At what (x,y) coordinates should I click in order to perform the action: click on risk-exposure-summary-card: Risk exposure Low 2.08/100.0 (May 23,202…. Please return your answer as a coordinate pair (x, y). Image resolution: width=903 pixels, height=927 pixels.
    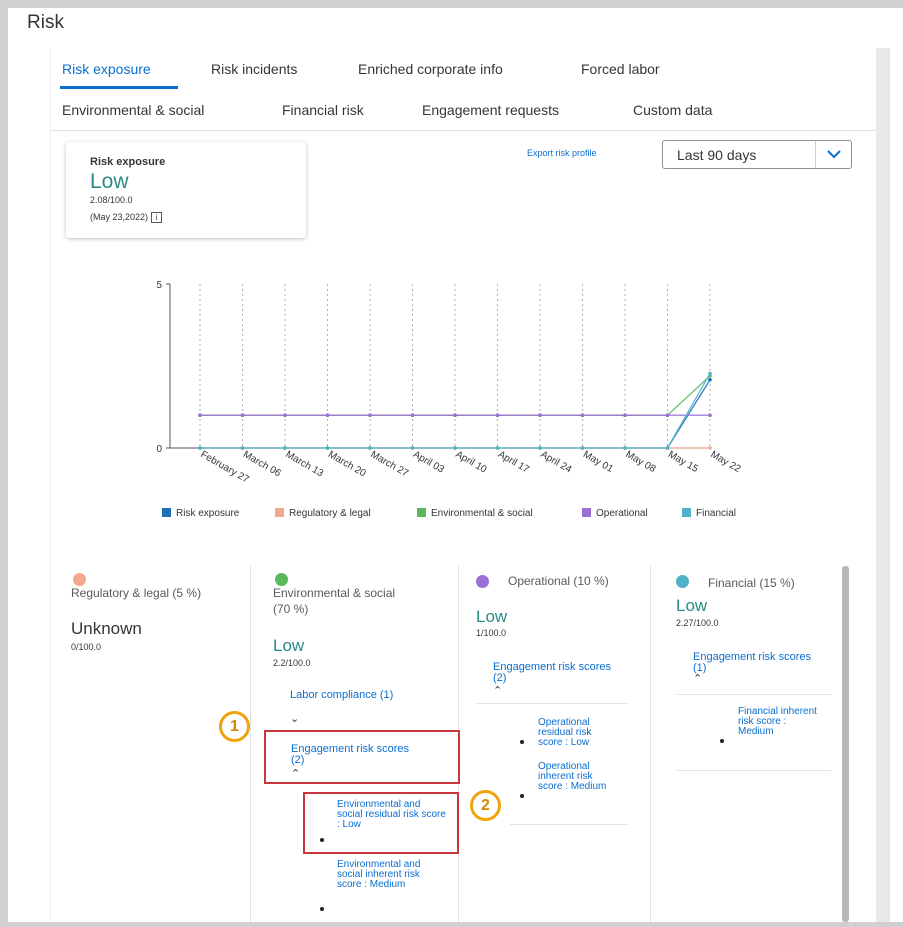
    Looking at the image, I should click on (186, 190).